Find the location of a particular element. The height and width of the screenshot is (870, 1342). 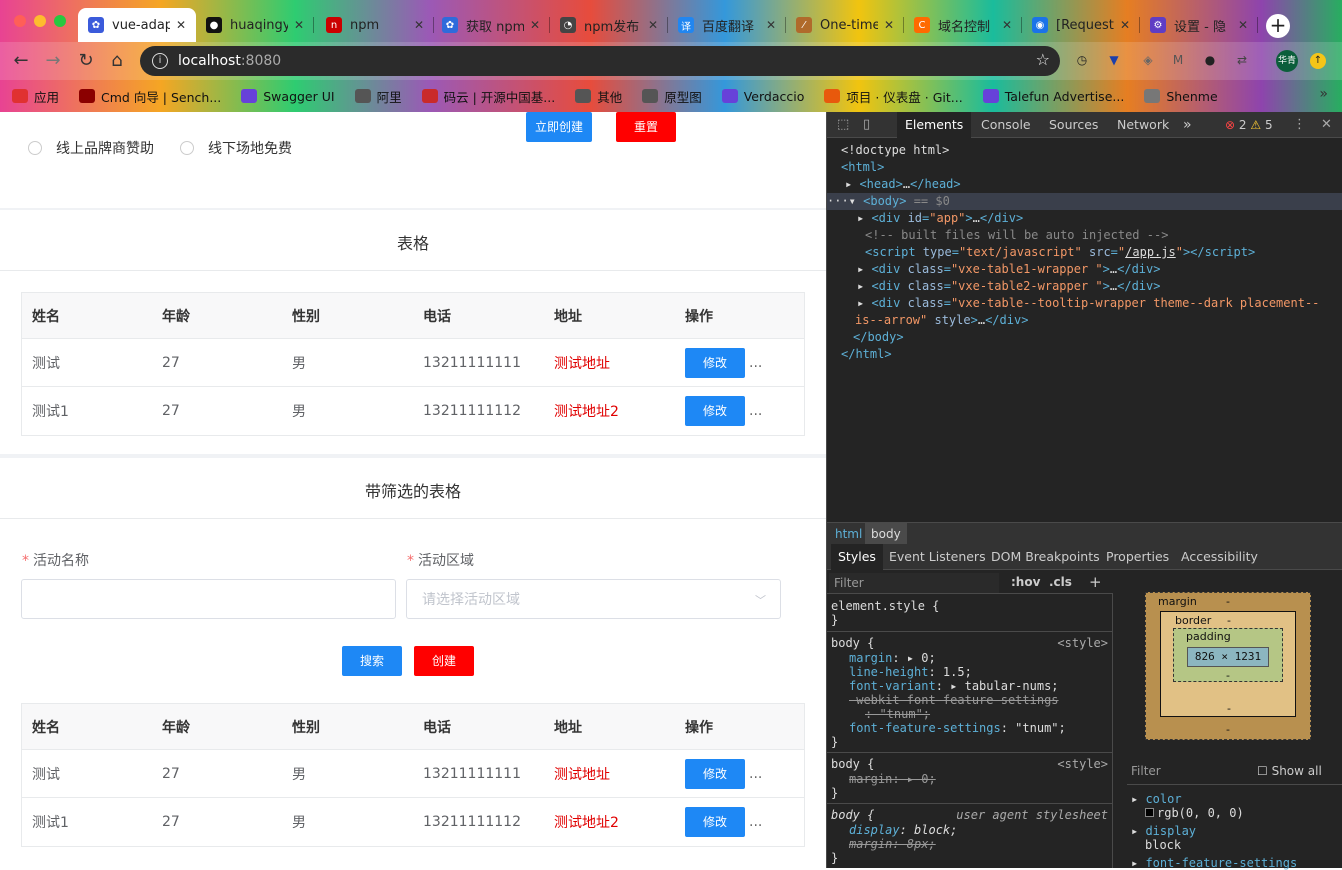

browser-tab: ✿ vue-adap ✕ is located at coordinates (137, 25).